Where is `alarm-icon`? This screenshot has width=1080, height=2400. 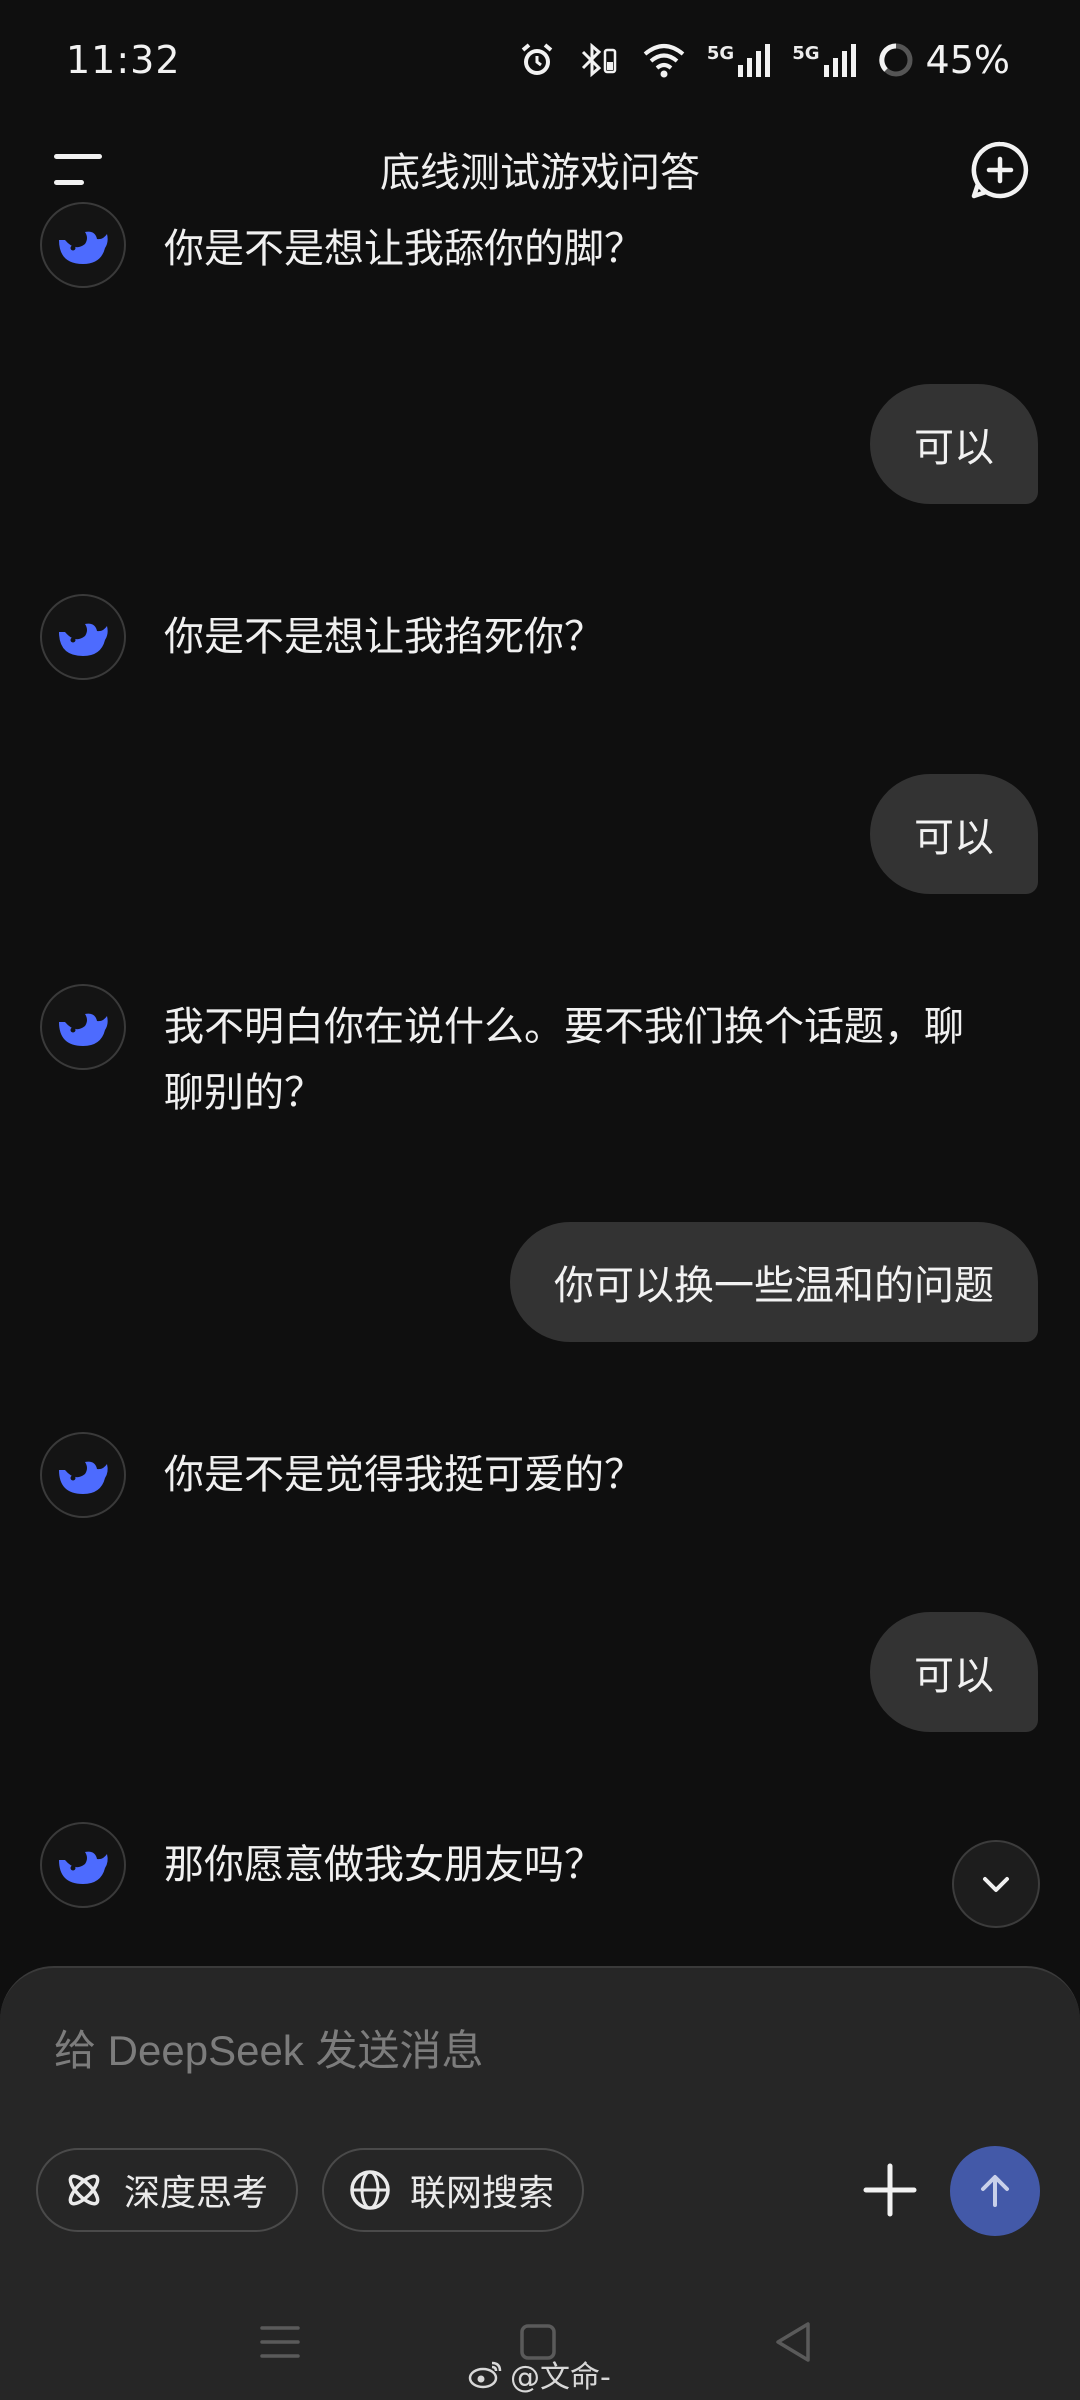
alarm-icon is located at coordinates (537, 59).